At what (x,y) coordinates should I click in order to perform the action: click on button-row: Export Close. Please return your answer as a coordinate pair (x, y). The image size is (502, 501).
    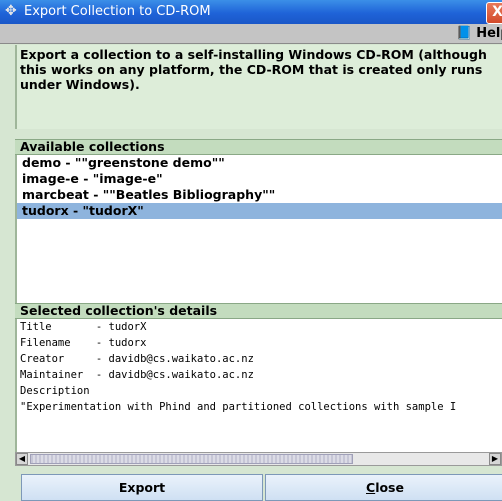
    Looking at the image, I should click on (258, 487).